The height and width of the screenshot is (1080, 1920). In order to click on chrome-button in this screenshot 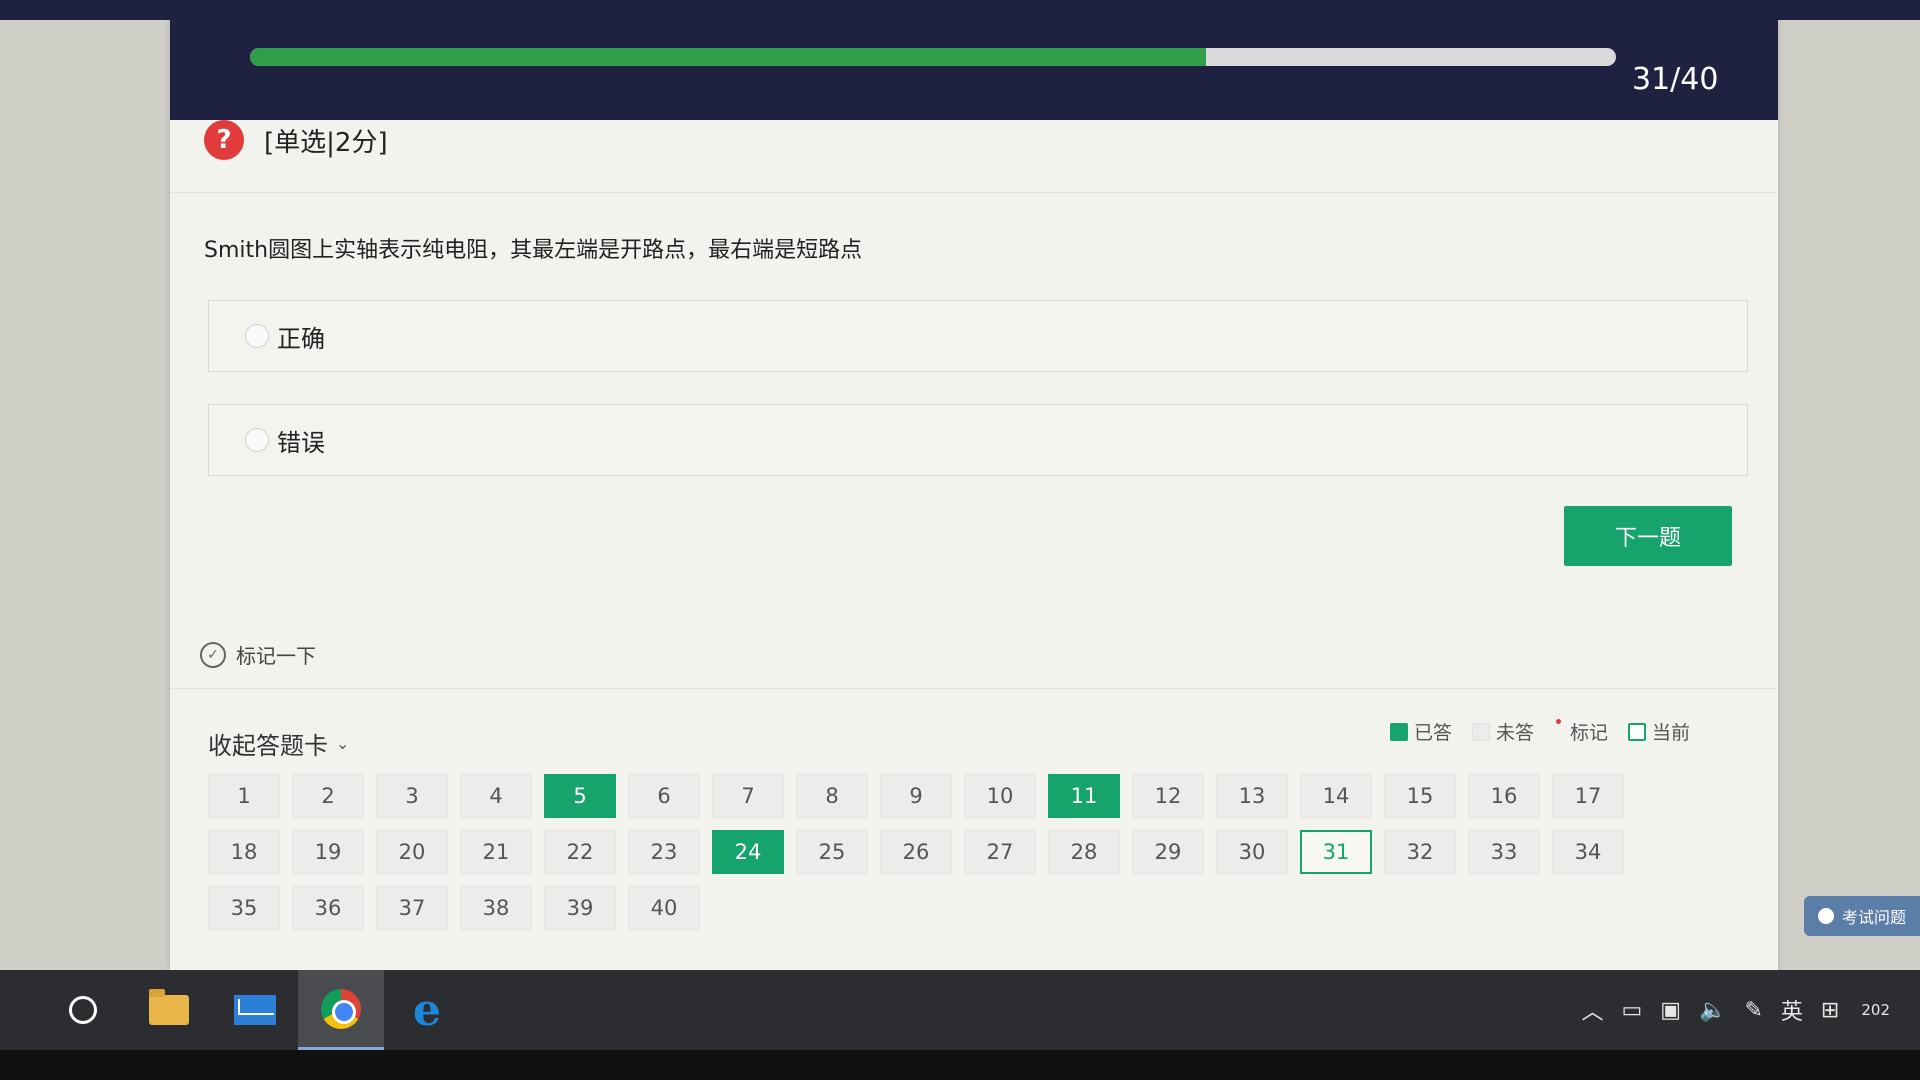, I will do `click(341, 1010)`.